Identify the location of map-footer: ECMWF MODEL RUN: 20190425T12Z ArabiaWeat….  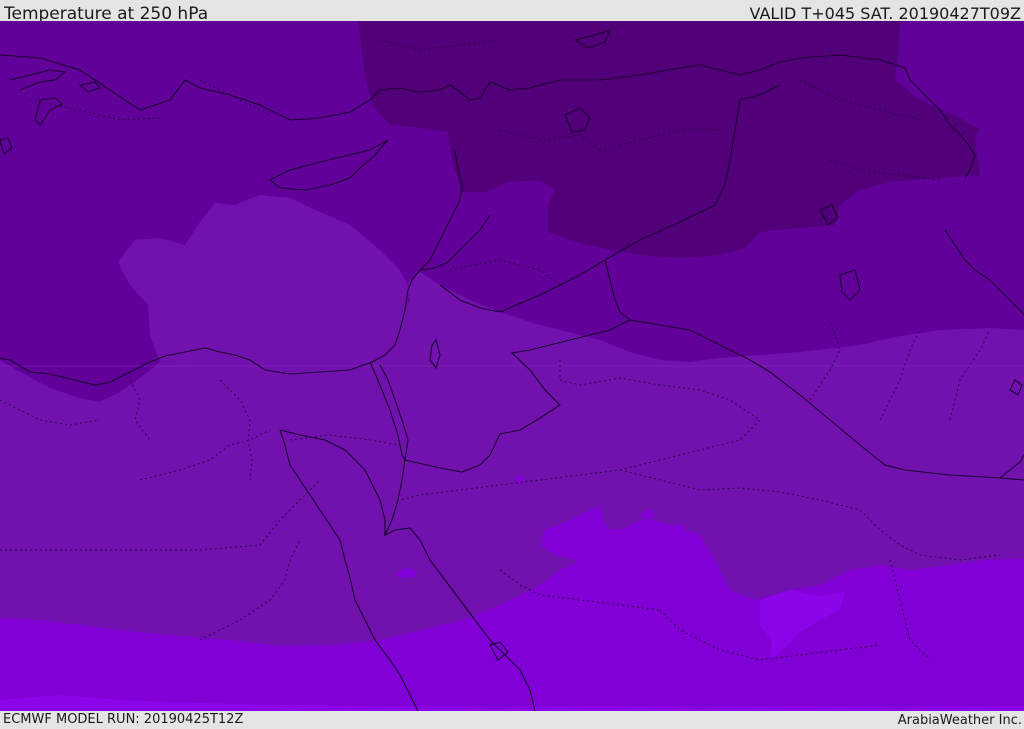
(512, 720).